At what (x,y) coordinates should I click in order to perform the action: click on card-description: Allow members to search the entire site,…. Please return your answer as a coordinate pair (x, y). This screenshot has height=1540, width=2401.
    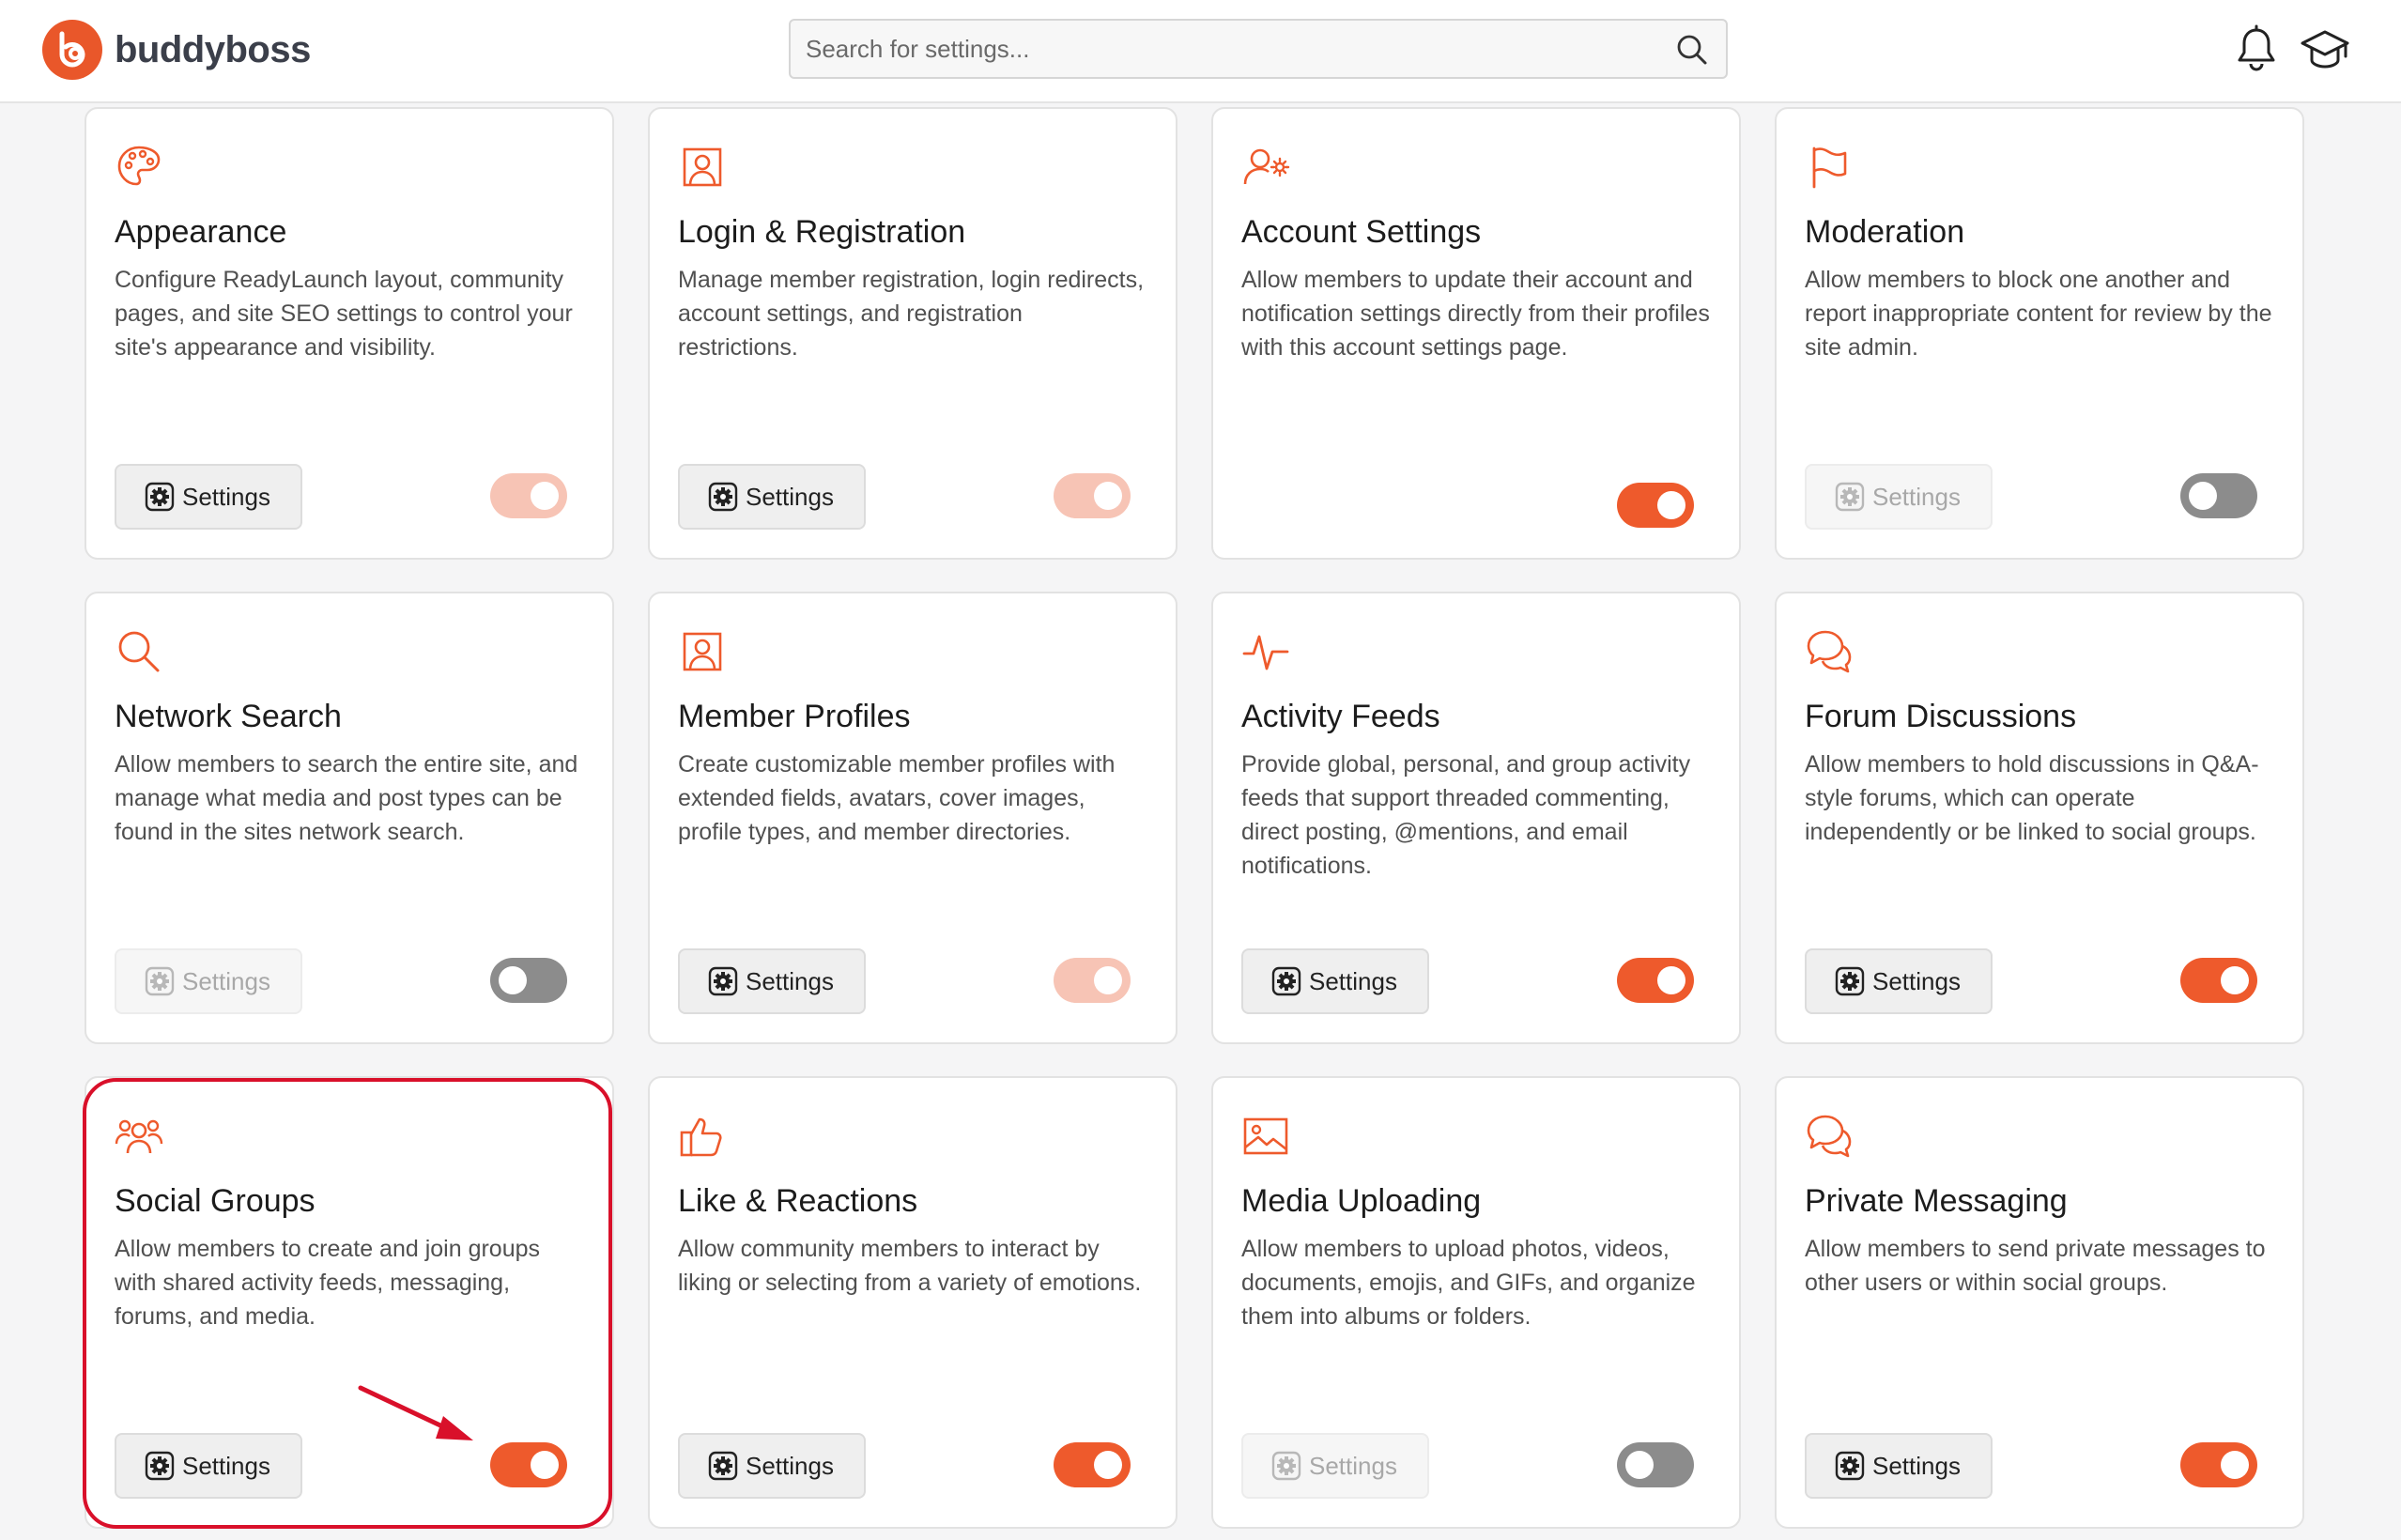
    Looking at the image, I should click on (346, 798).